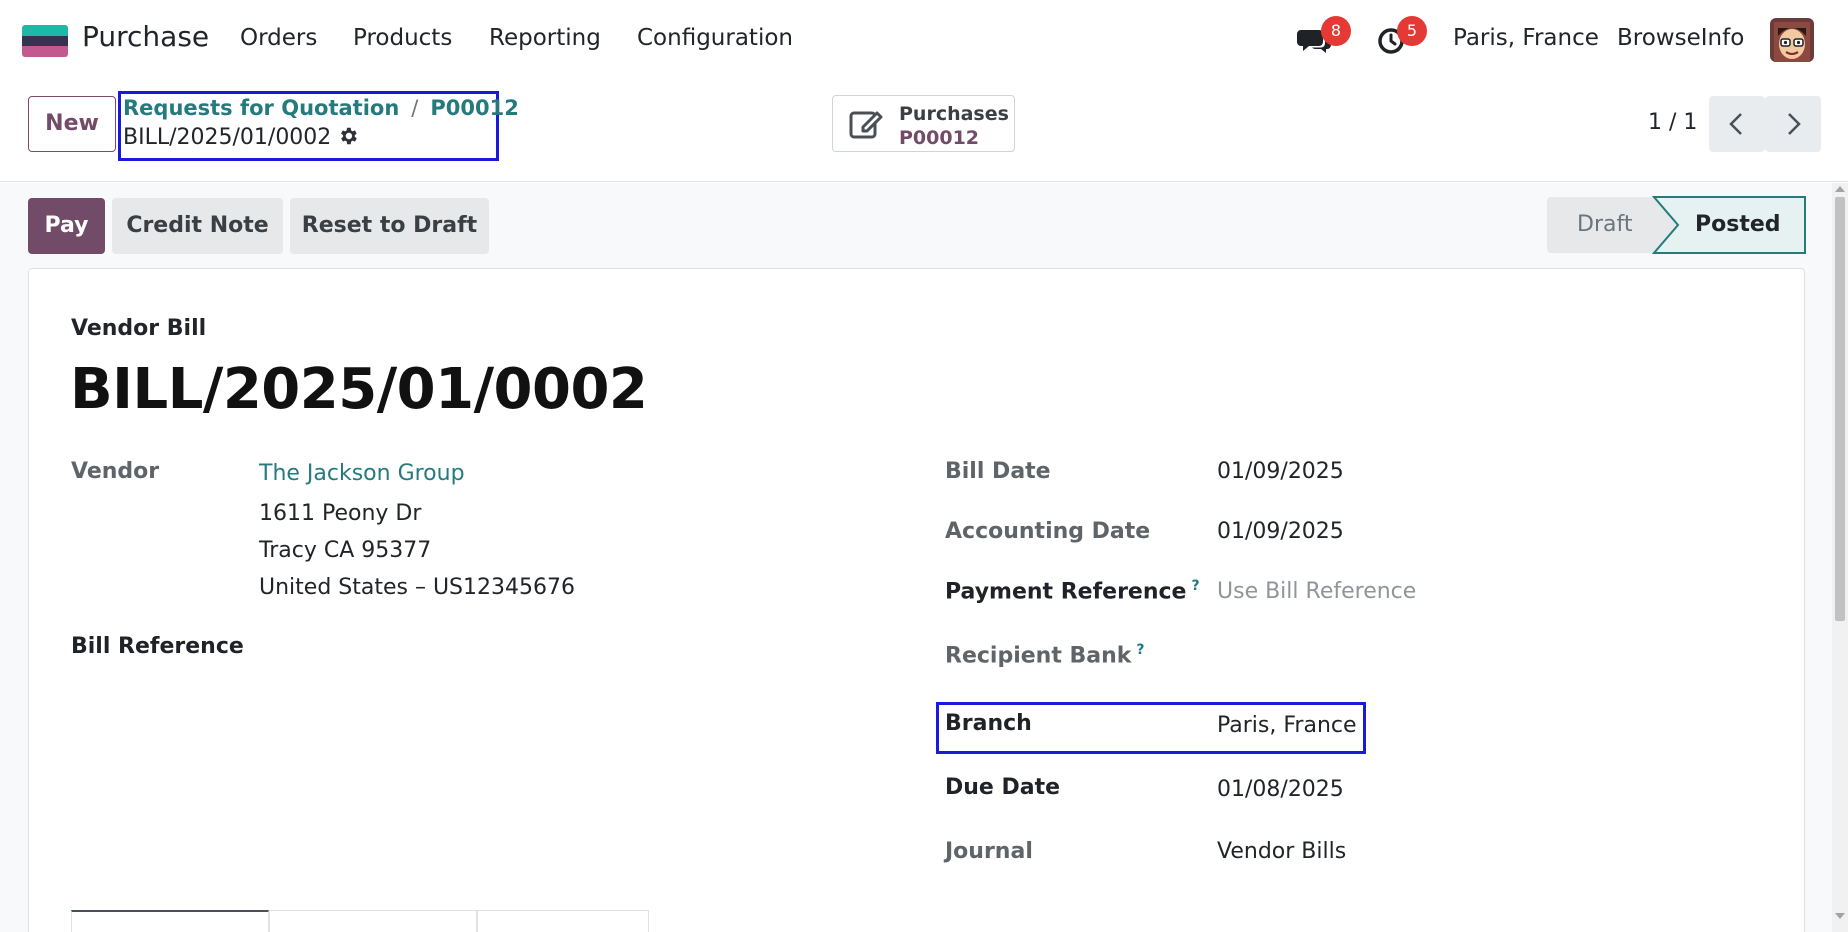 The height and width of the screenshot is (932, 1848). What do you see at coordinates (1281, 851) in the screenshot?
I see `journal-field: Vendor Bills` at bounding box center [1281, 851].